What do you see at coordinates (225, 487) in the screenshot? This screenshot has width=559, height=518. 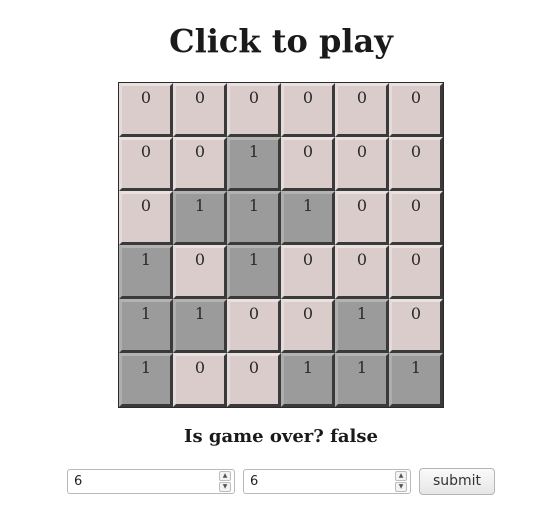 I see `rows-decrement-icon: ▼` at bounding box center [225, 487].